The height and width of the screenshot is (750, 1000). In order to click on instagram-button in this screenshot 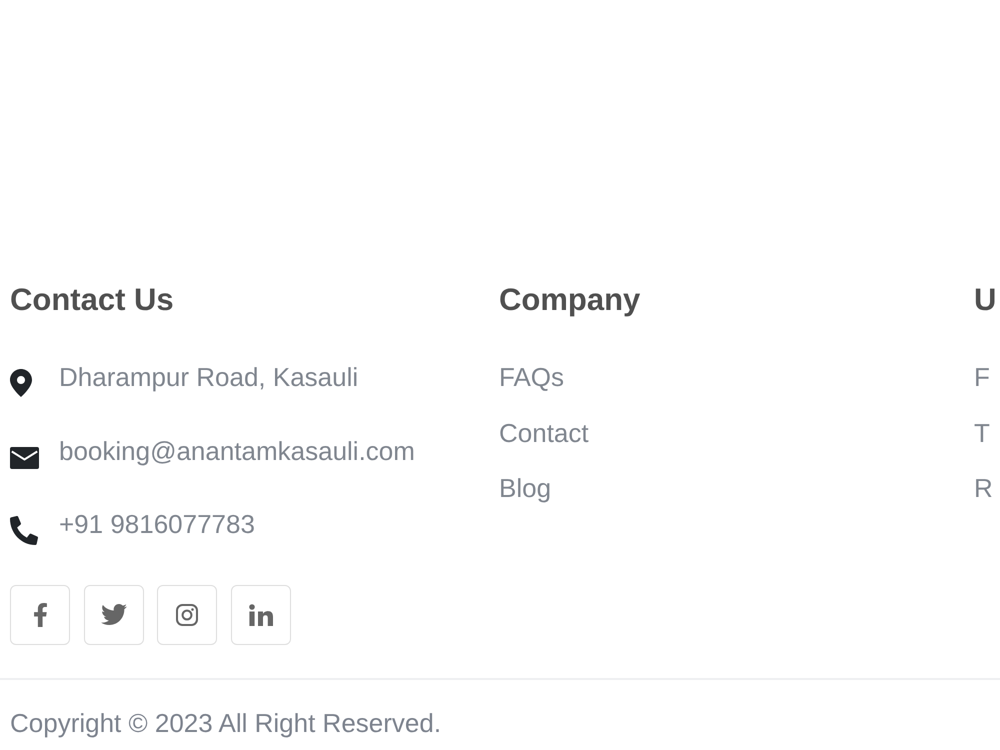, I will do `click(187, 614)`.